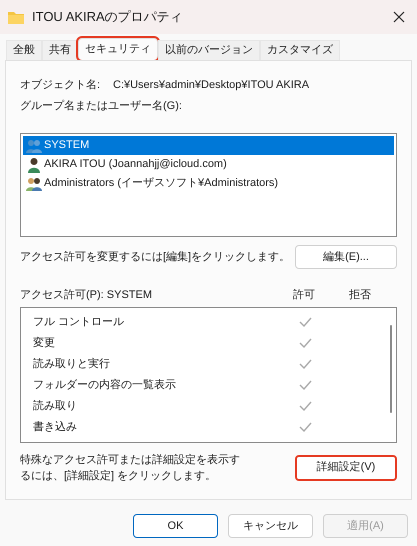 This screenshot has height=546, width=417. What do you see at coordinates (118, 49) in the screenshot?
I see `tab: セキュリティ` at bounding box center [118, 49].